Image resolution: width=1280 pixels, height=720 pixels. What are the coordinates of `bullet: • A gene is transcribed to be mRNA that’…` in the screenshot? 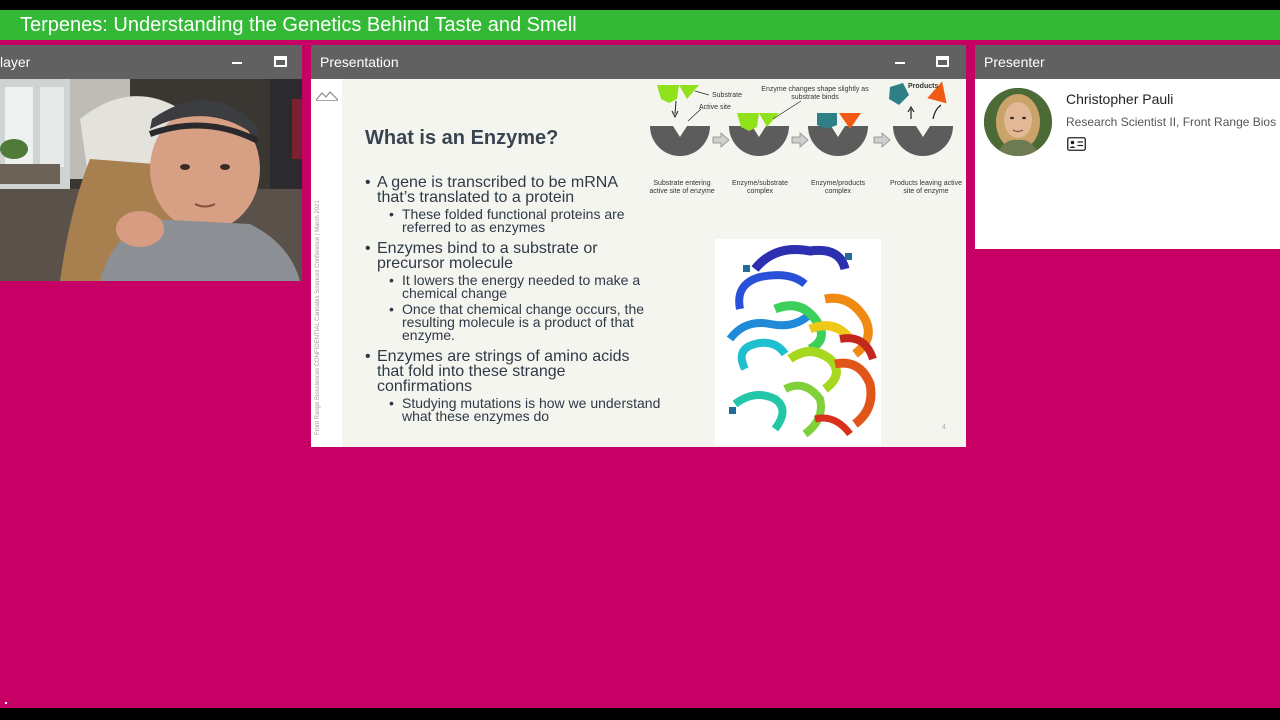 It's located at (510, 190).